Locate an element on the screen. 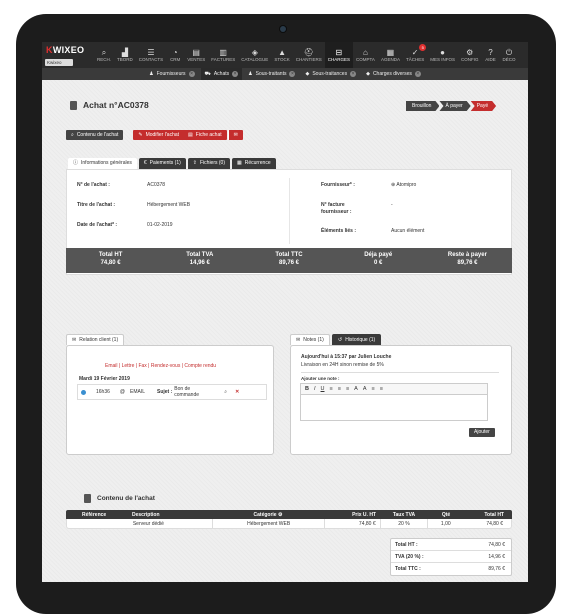 Image resolution: width=570 pixels, height=614 pixels. nav-chantiers: ⛑ CHANTIERS is located at coordinates (309, 55).